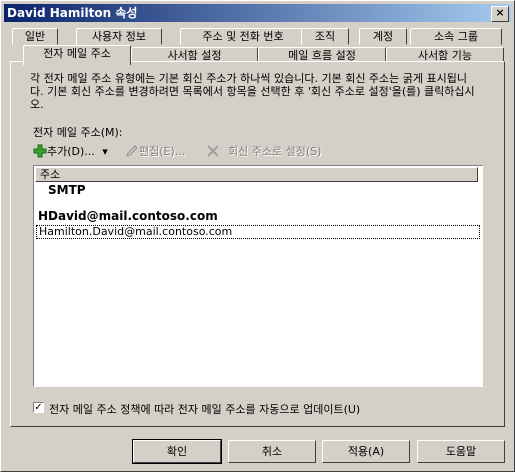 The image size is (515, 472). I want to click on remove-button, so click(213, 152).